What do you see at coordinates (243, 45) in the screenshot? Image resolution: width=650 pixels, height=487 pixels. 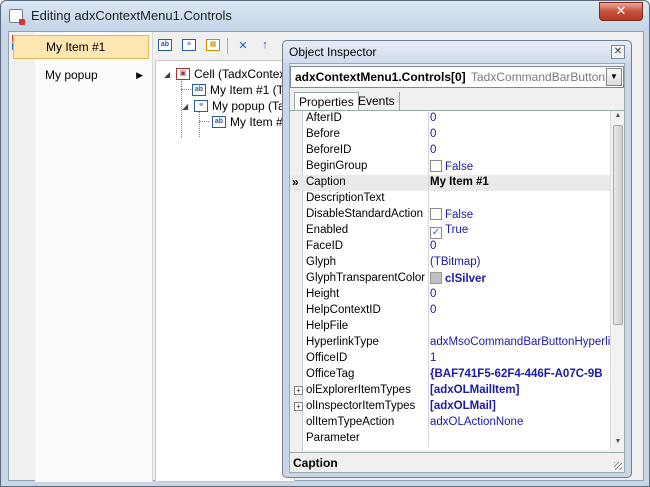 I see `delete-icon: ✕` at bounding box center [243, 45].